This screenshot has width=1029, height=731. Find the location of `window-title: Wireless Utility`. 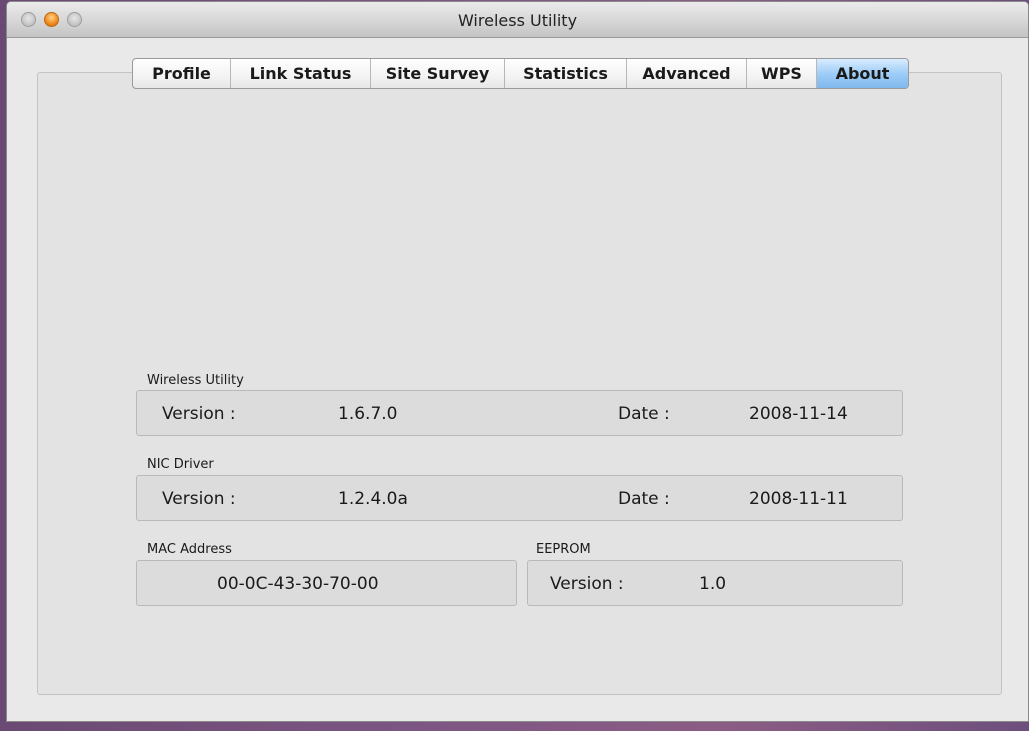

window-title: Wireless Utility is located at coordinates (517, 20).